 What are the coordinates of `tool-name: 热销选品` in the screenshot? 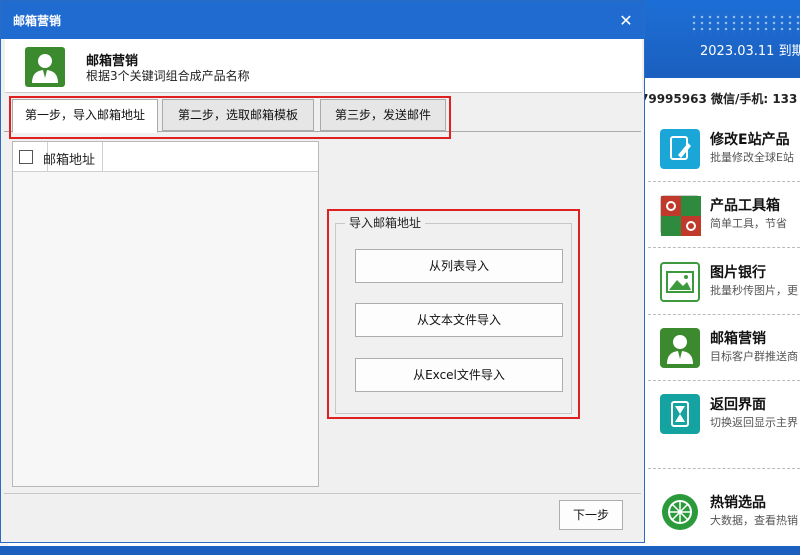 It's located at (738, 503).